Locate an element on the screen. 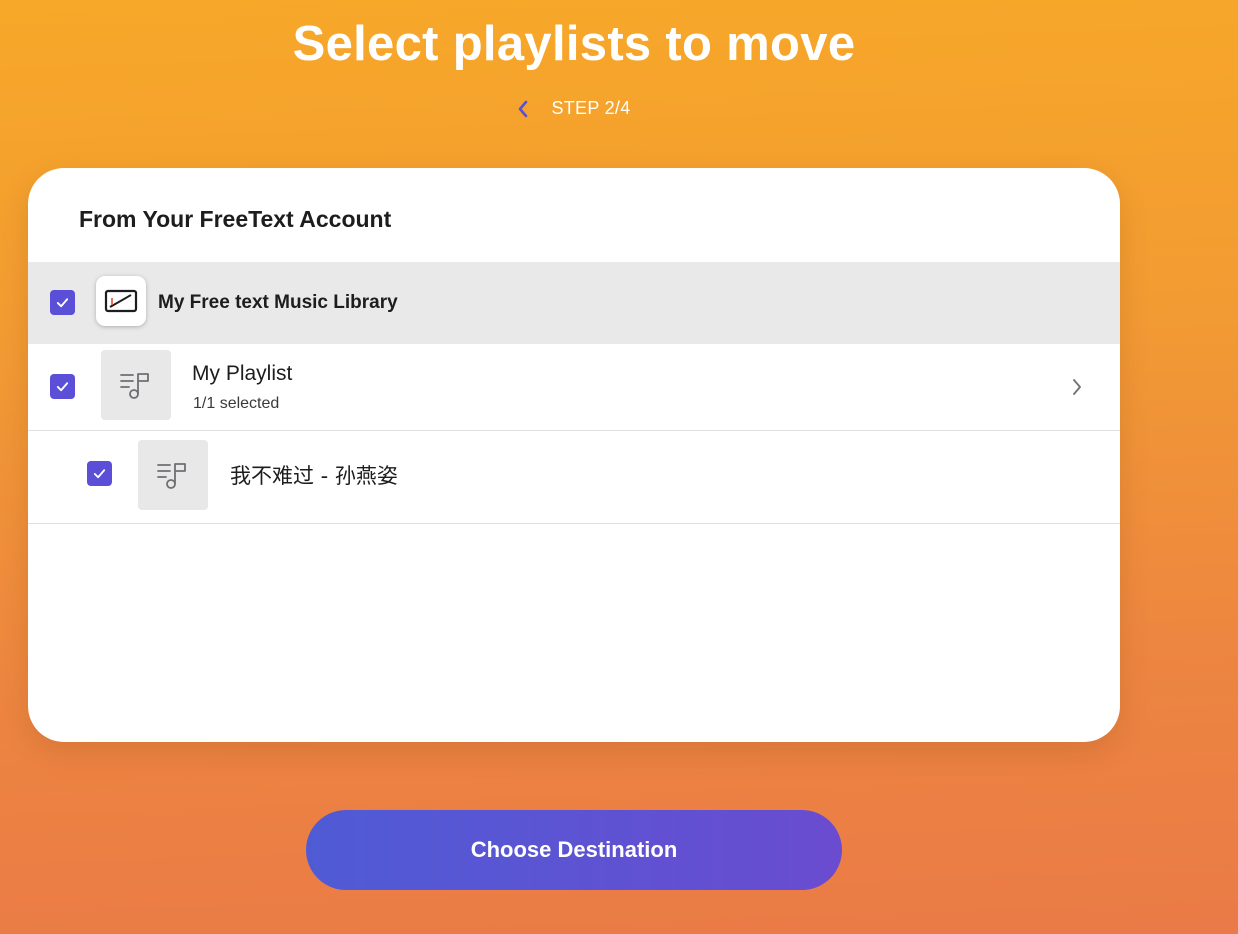 Image resolution: width=1238 pixels, height=934 pixels. library-label: My Free text Music Library is located at coordinates (278, 302).